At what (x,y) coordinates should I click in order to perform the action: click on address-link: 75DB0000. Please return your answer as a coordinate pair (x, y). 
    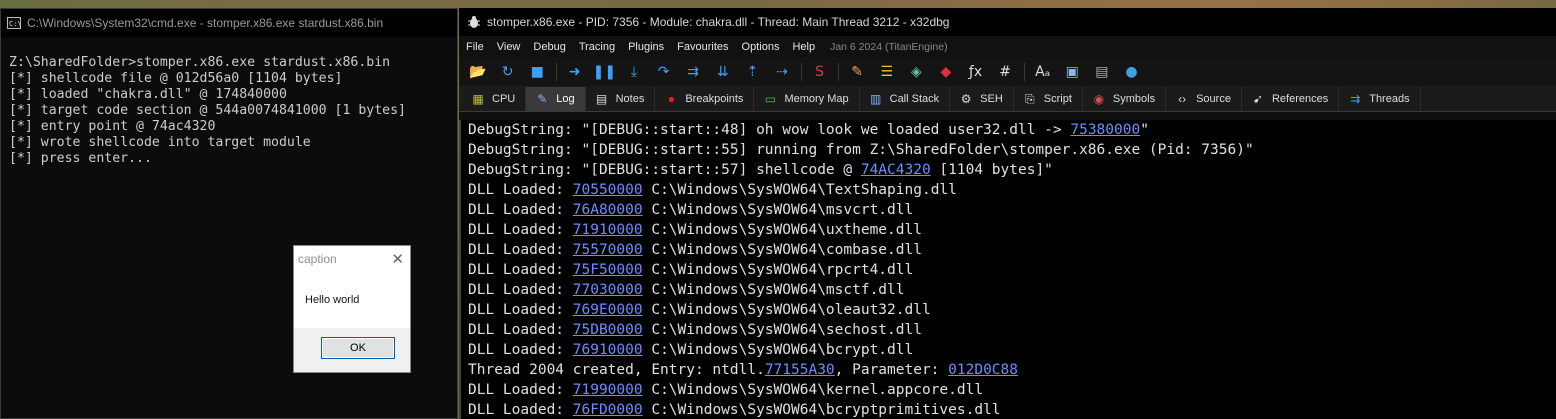
    Looking at the image, I should click on (608, 330).